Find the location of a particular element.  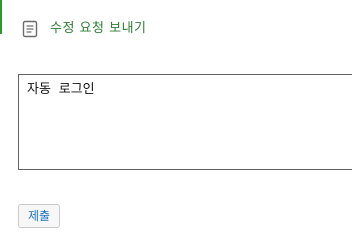

submit-button: 제출 is located at coordinates (39, 216).